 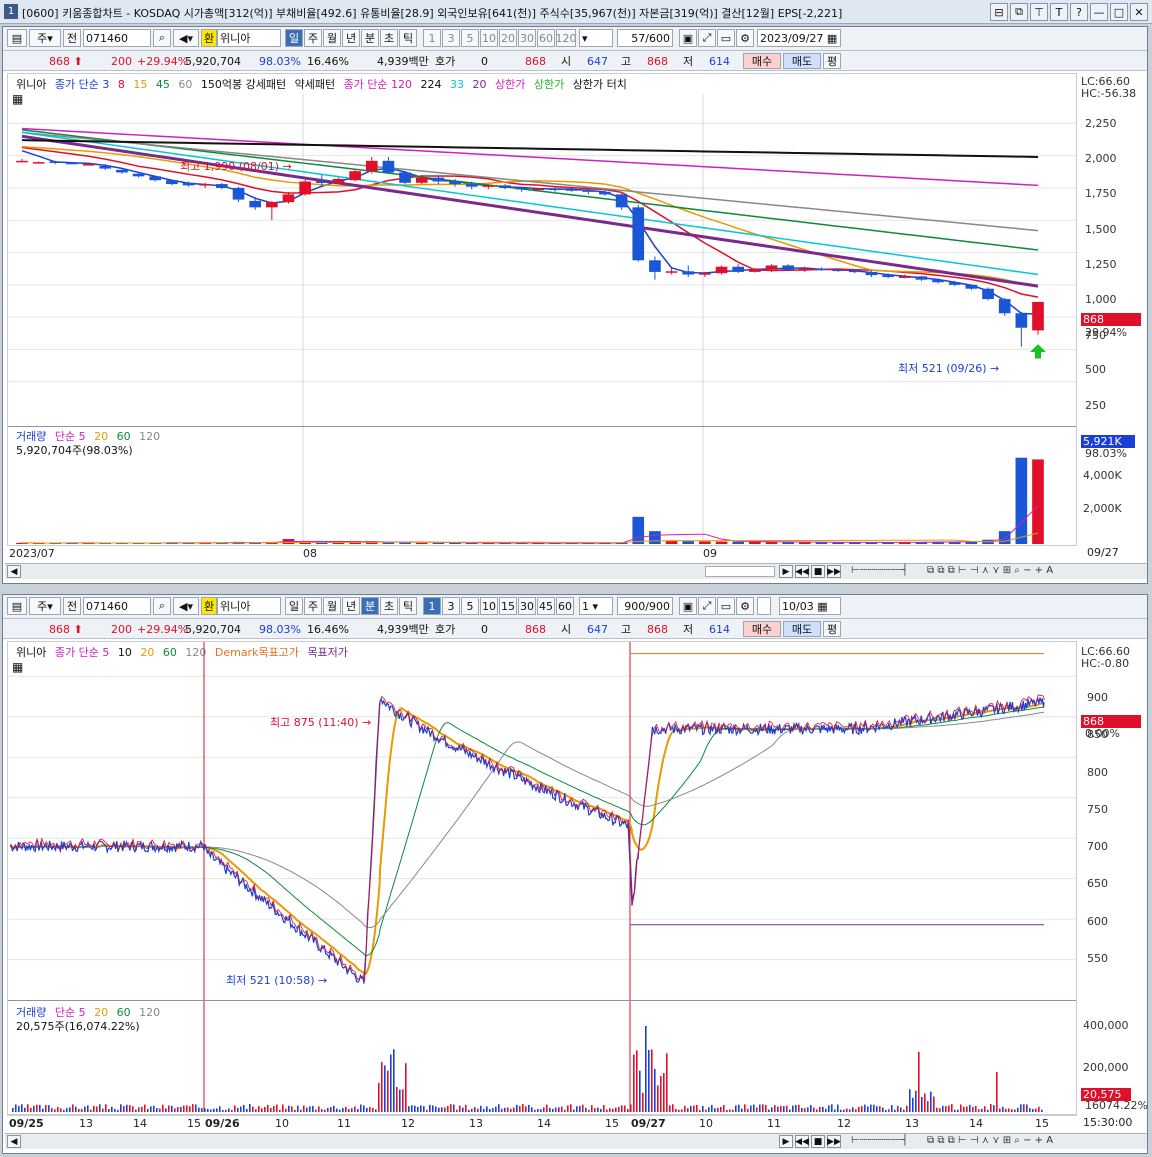 What do you see at coordinates (1021, 320) in the screenshot?
I see `candle-body` at bounding box center [1021, 320].